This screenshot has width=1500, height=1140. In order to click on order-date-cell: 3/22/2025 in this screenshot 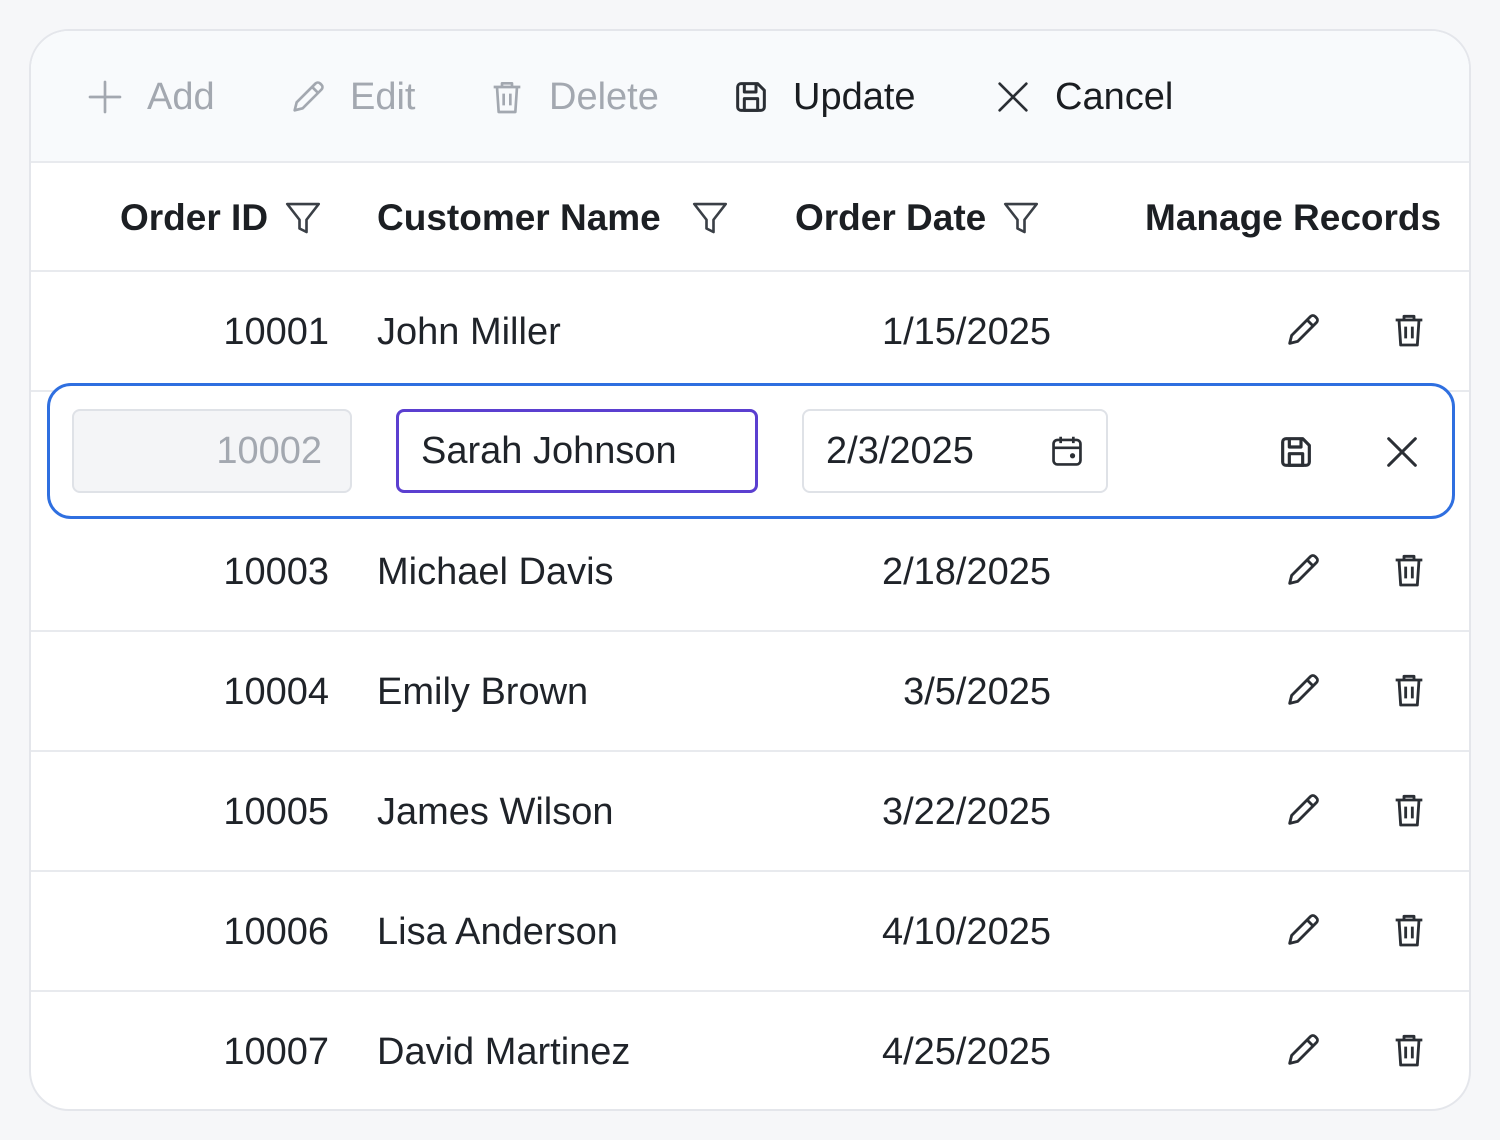, I will do `click(966, 812)`.